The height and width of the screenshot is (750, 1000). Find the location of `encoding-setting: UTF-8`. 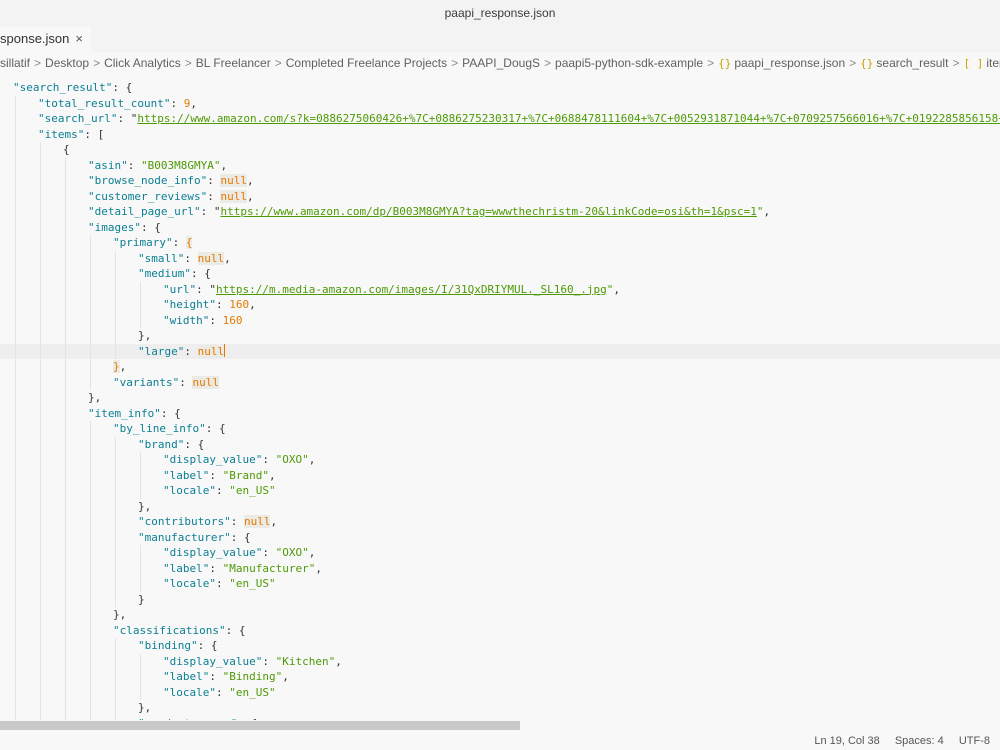

encoding-setting: UTF-8 is located at coordinates (974, 741).